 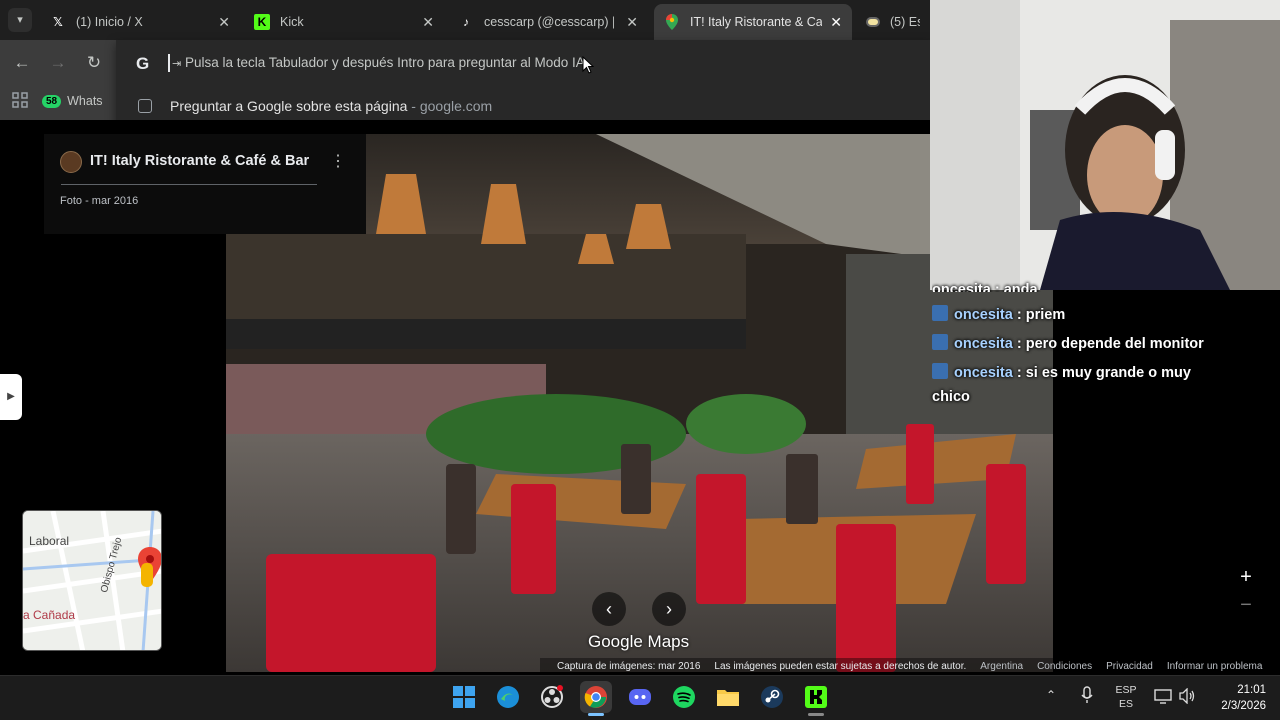 I want to click on privacy-link: Privacidad, so click(x=1129, y=666).